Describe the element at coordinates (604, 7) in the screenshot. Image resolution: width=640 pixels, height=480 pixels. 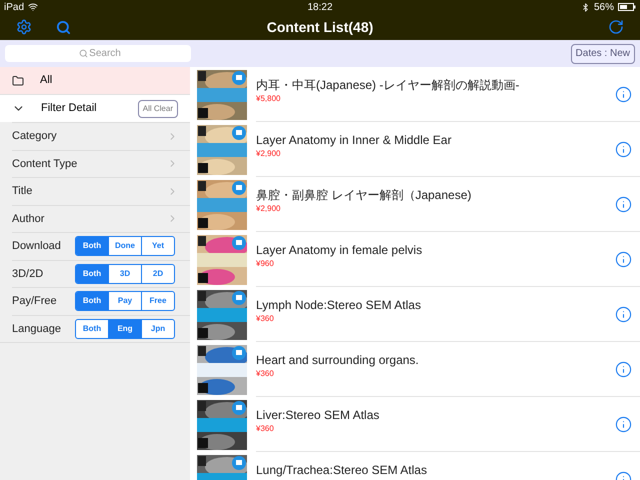
I see `battery-percent: 56%` at that location.